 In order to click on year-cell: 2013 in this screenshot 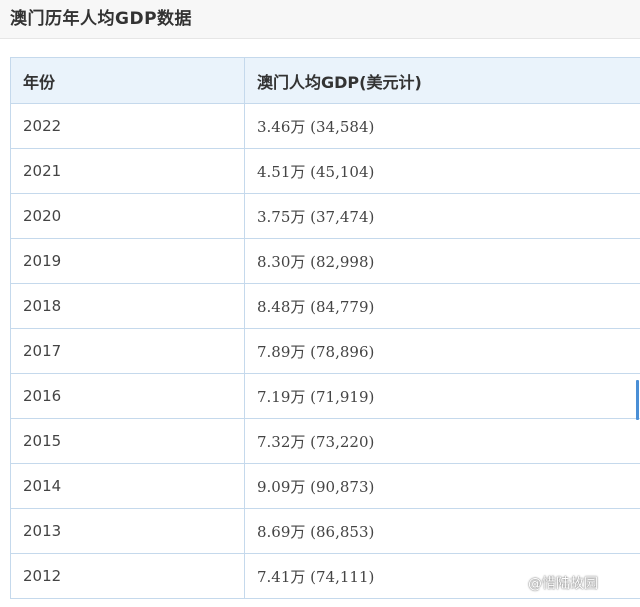, I will do `click(127, 531)`.